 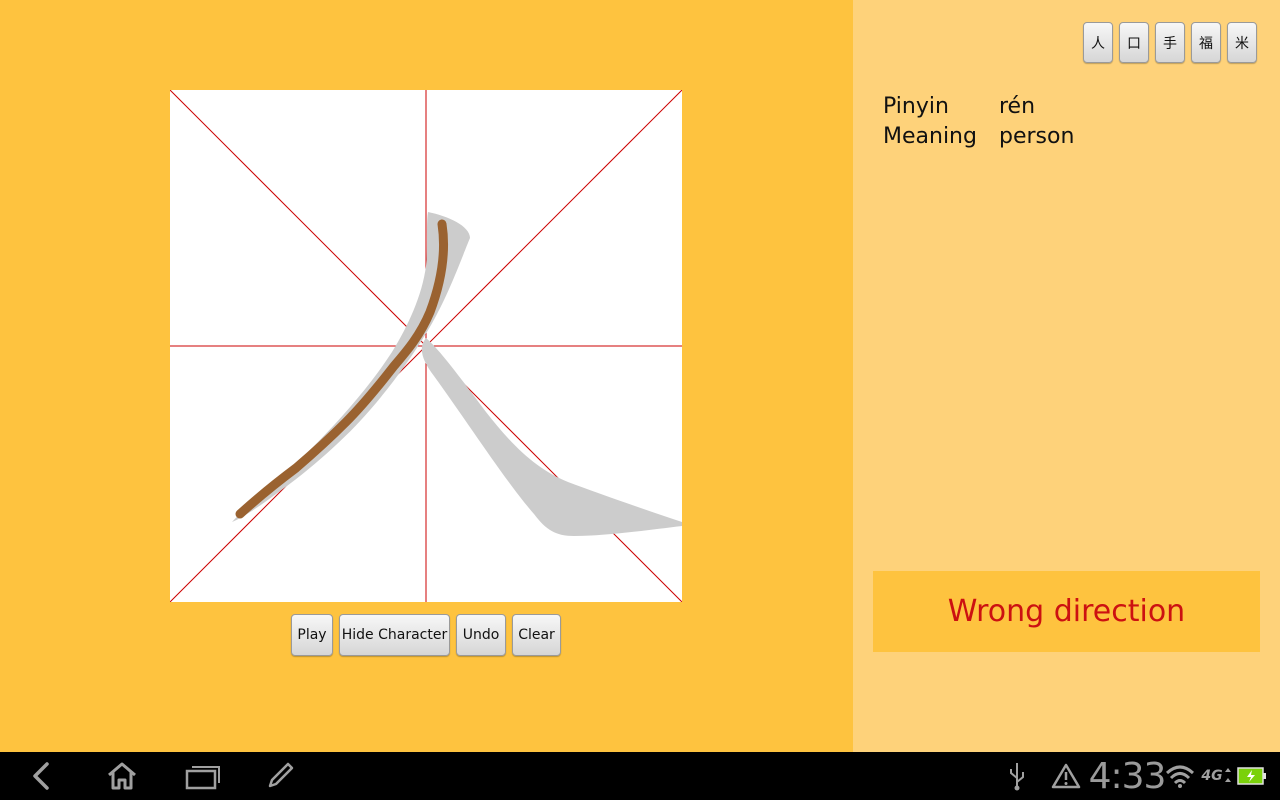 I want to click on recent-apps-icon, so click(x=203, y=776).